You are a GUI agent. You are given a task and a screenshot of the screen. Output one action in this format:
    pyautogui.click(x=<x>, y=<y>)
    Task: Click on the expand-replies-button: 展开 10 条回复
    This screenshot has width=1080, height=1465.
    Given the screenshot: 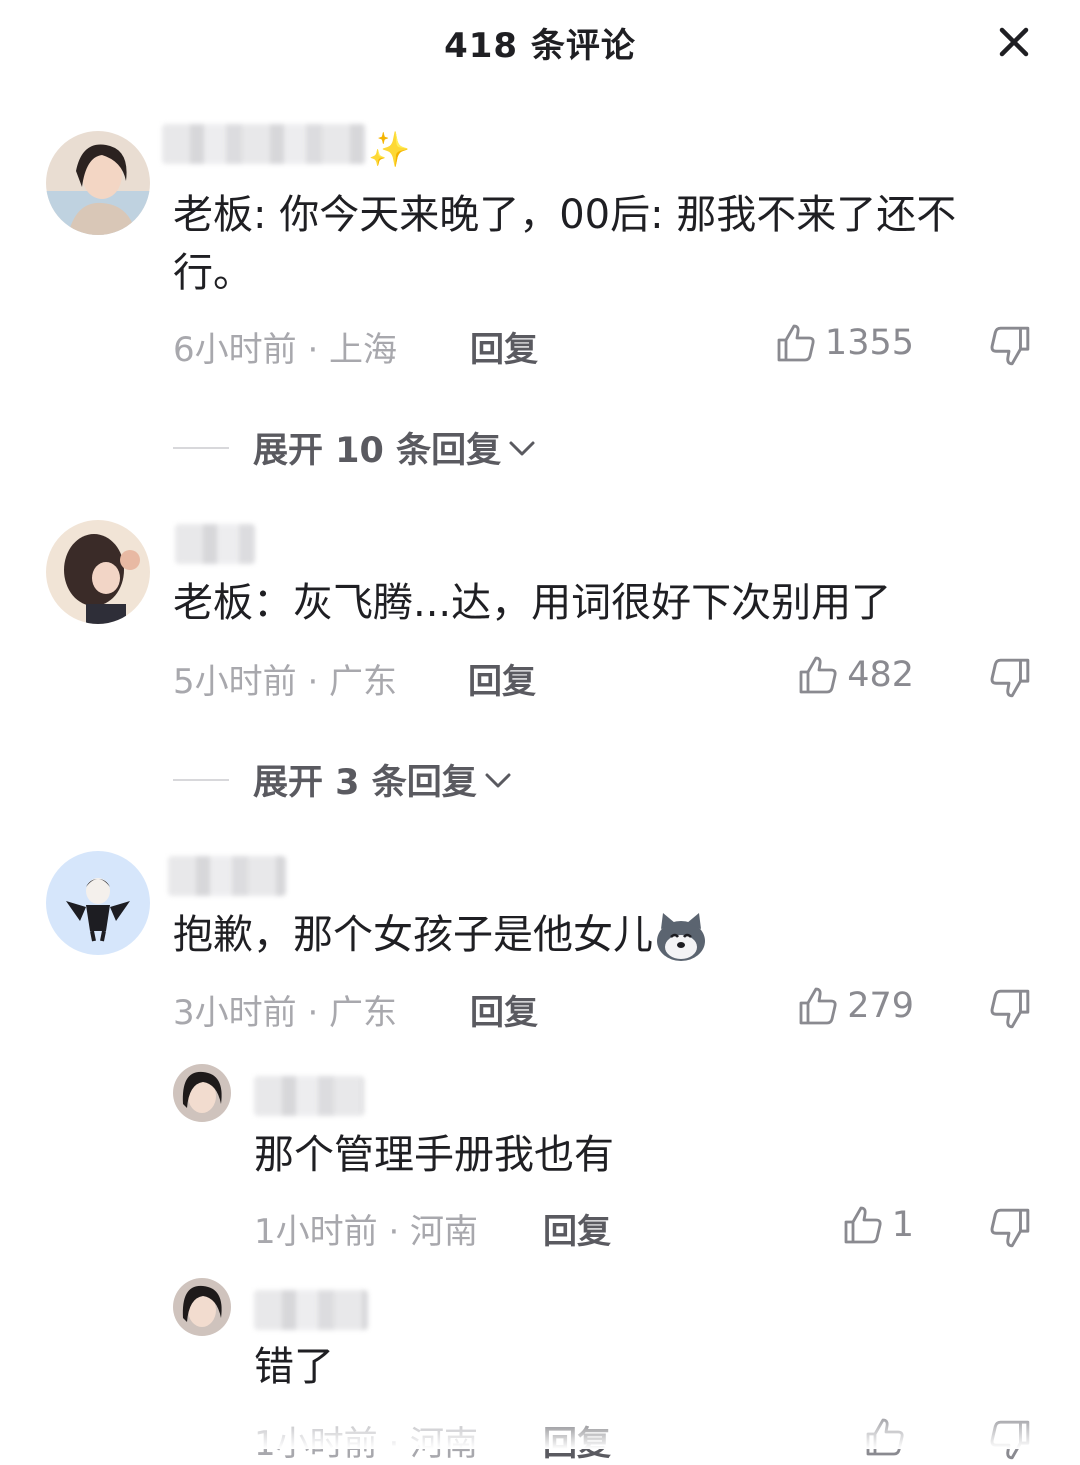 What is the action you would take?
    pyautogui.click(x=356, y=447)
    